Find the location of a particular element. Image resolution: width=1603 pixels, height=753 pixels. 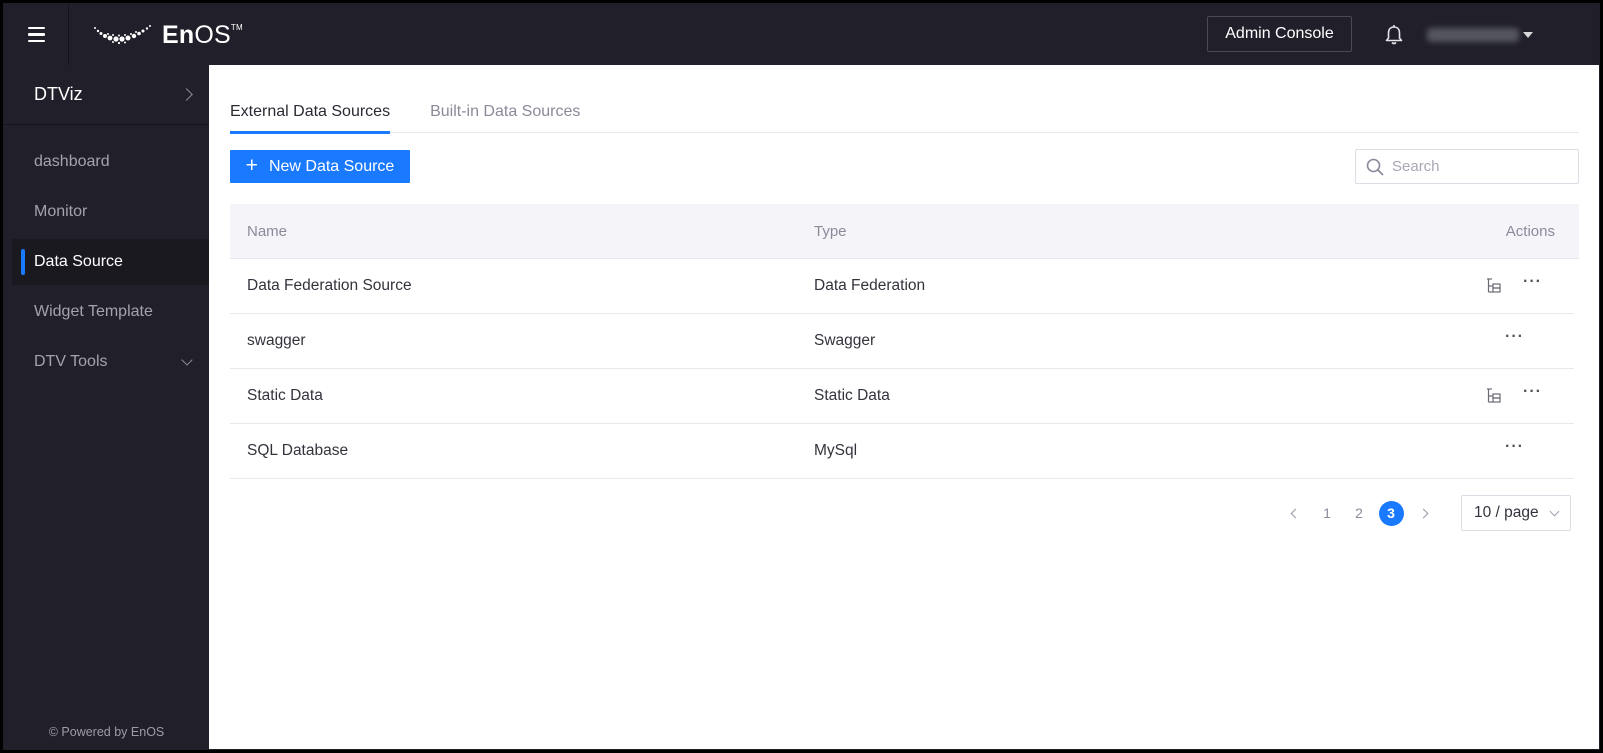

tab-external-data-sources: External Data Sources is located at coordinates (310, 114).